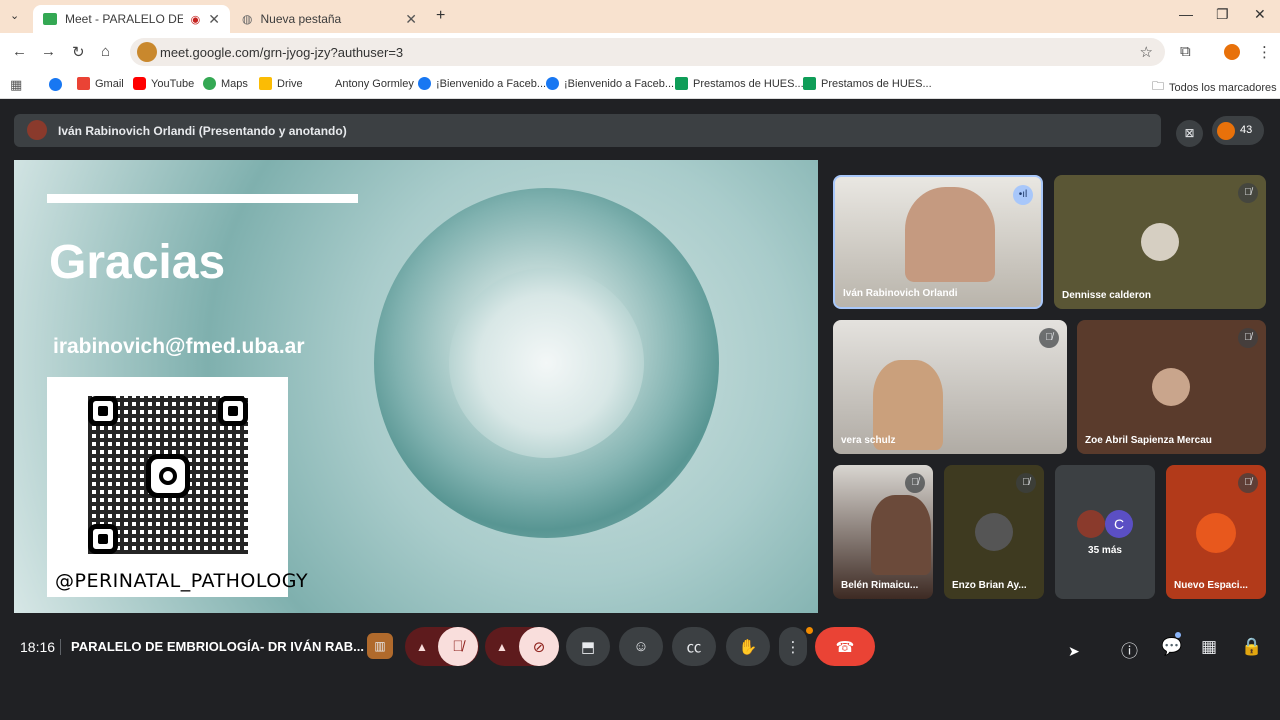 The height and width of the screenshot is (720, 1280). I want to click on companion-button: ▥, so click(380, 646).